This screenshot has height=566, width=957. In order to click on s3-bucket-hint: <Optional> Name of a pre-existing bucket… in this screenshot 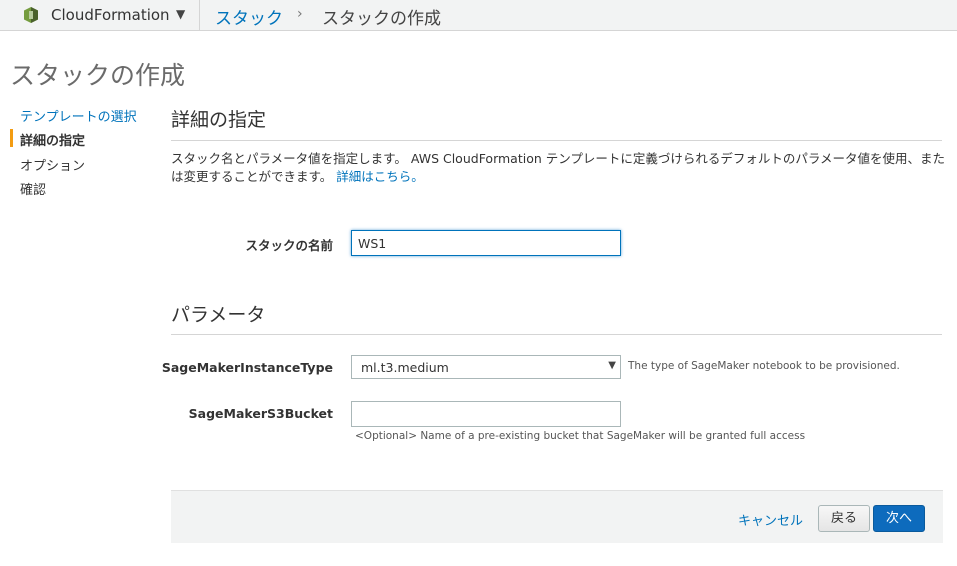, I will do `click(580, 436)`.